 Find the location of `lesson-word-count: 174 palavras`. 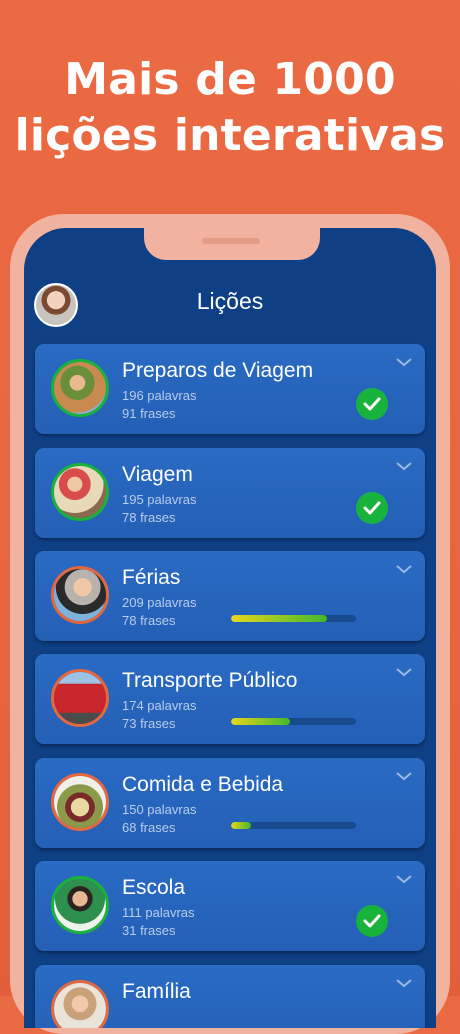

lesson-word-count: 174 palavras is located at coordinates (159, 705).